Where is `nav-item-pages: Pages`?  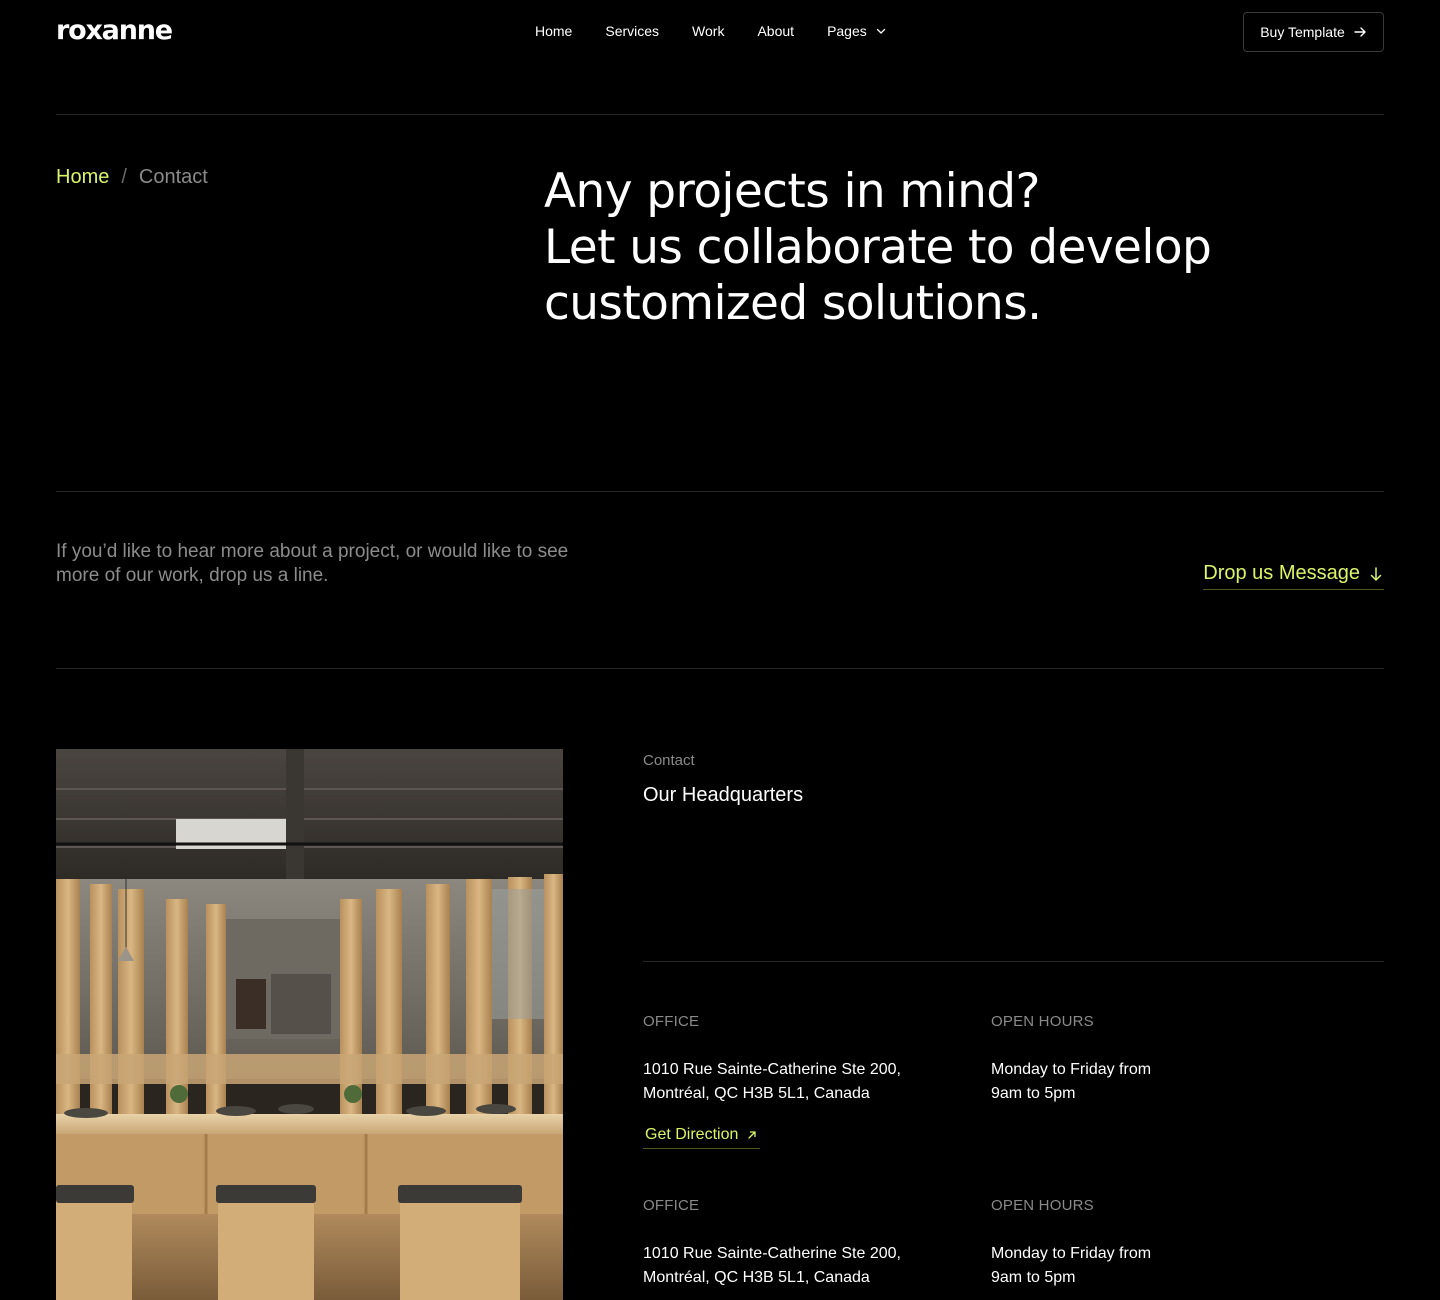 nav-item-pages: Pages is located at coordinates (857, 31).